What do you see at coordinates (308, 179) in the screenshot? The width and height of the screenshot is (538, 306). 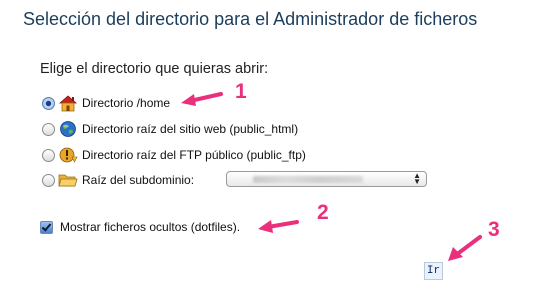 I see `subdomain-select-value` at bounding box center [308, 179].